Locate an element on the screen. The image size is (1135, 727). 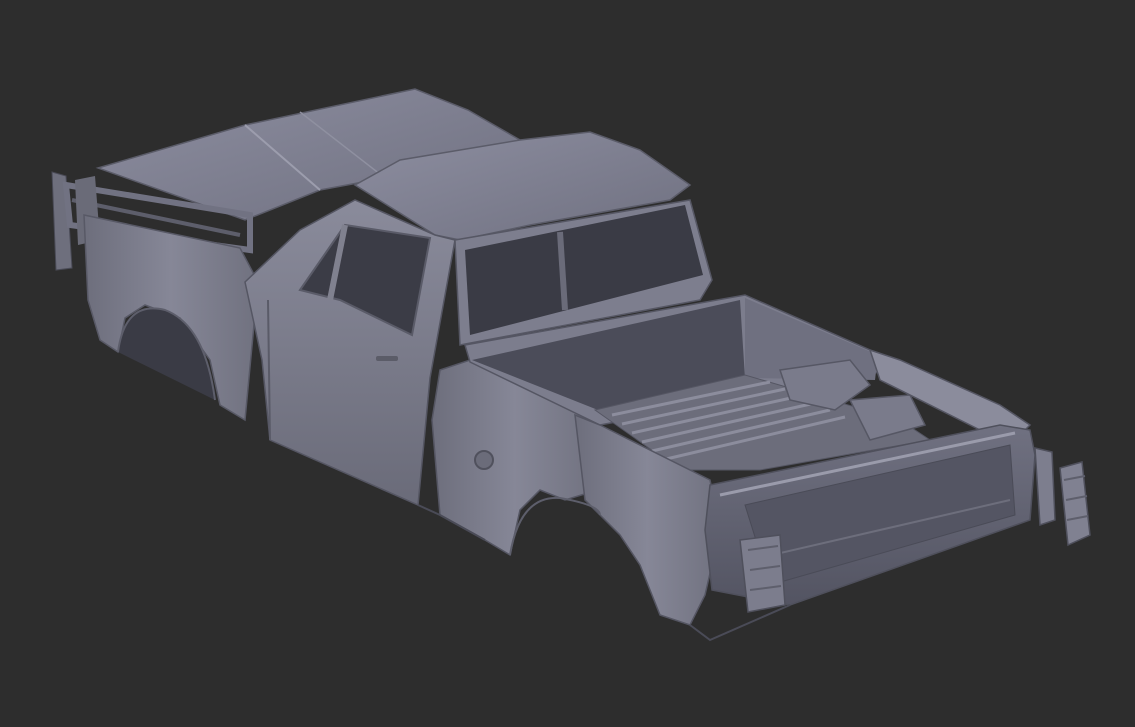
cab-door is located at coordinates (350, 353).